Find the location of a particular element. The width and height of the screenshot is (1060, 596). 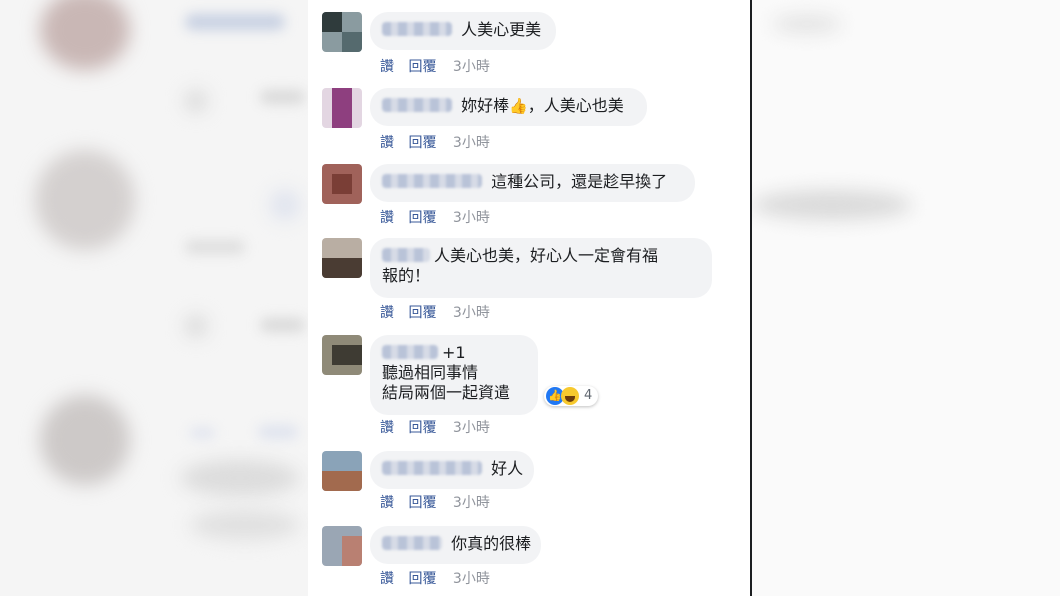

comment-bubble: 妳好棒👍，人美心也美 is located at coordinates (508, 107).